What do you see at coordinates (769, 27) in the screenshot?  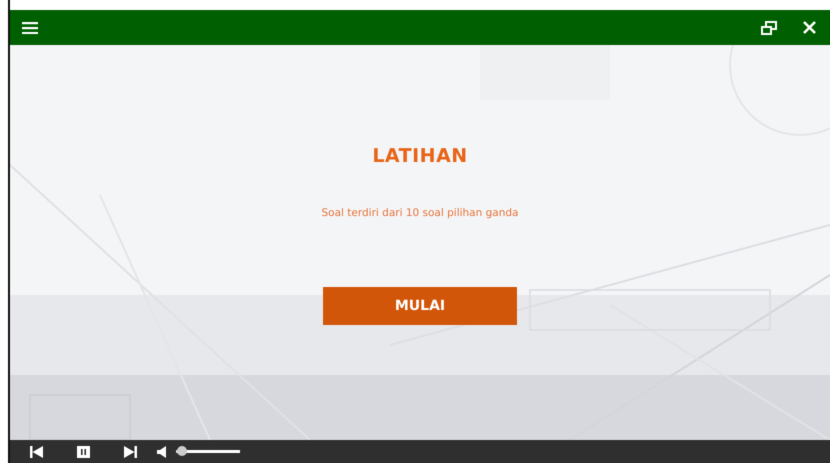 I see `restore-icon` at bounding box center [769, 27].